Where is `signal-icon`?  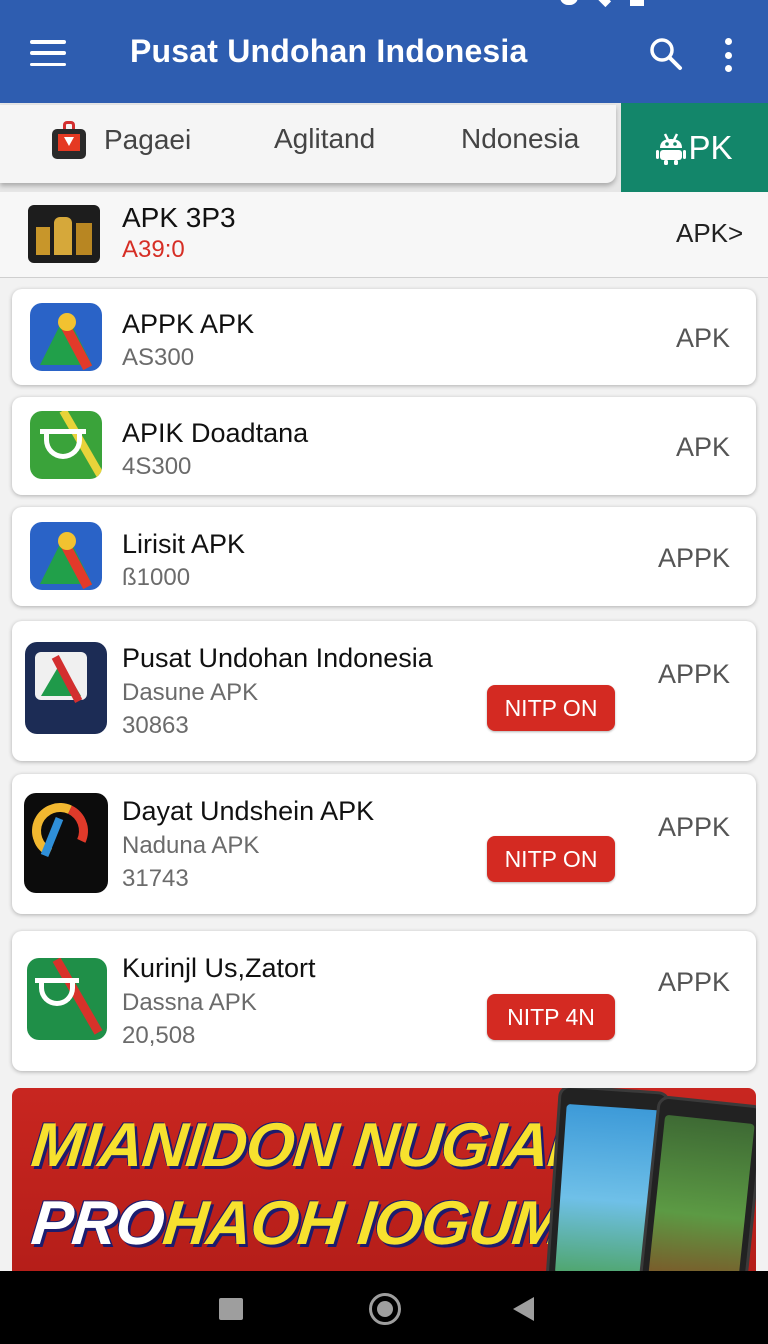
signal-icon is located at coordinates (604, 4).